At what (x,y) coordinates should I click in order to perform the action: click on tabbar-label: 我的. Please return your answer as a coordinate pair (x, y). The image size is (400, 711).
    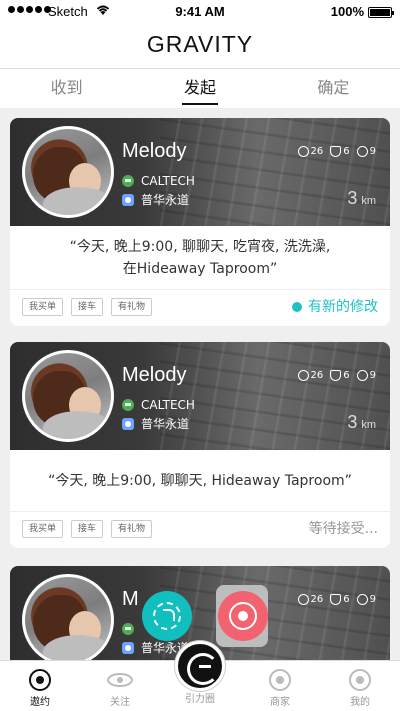
    Looking at the image, I should click on (360, 702).